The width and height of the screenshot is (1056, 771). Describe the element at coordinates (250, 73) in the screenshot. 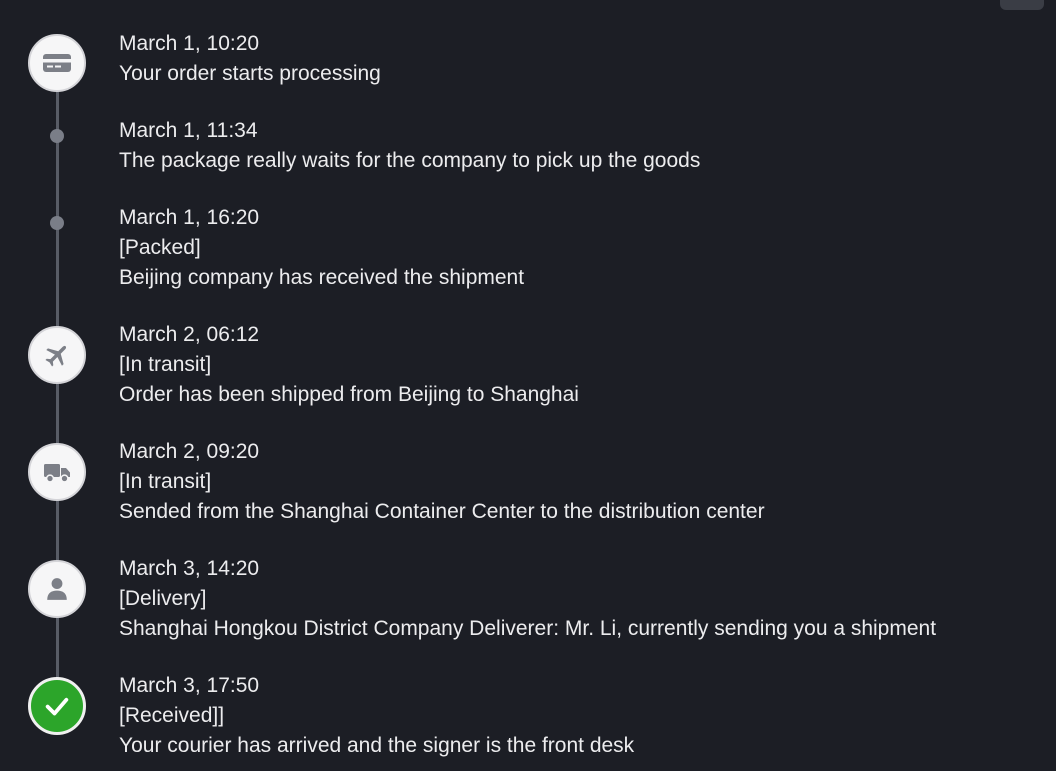

I see `event-description: Your order starts processing` at that location.